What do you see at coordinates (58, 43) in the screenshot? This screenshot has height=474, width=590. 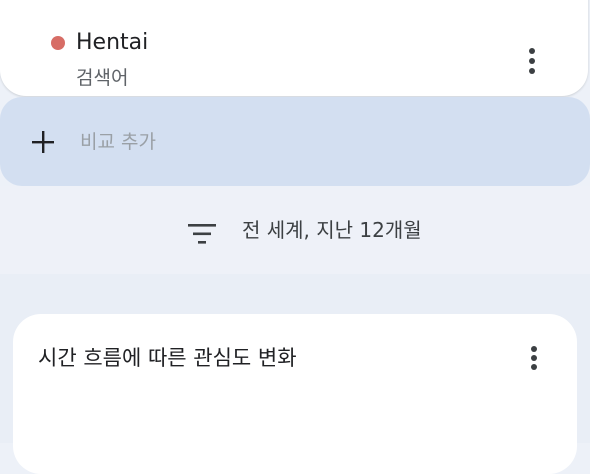 I see `term-color-dot` at bounding box center [58, 43].